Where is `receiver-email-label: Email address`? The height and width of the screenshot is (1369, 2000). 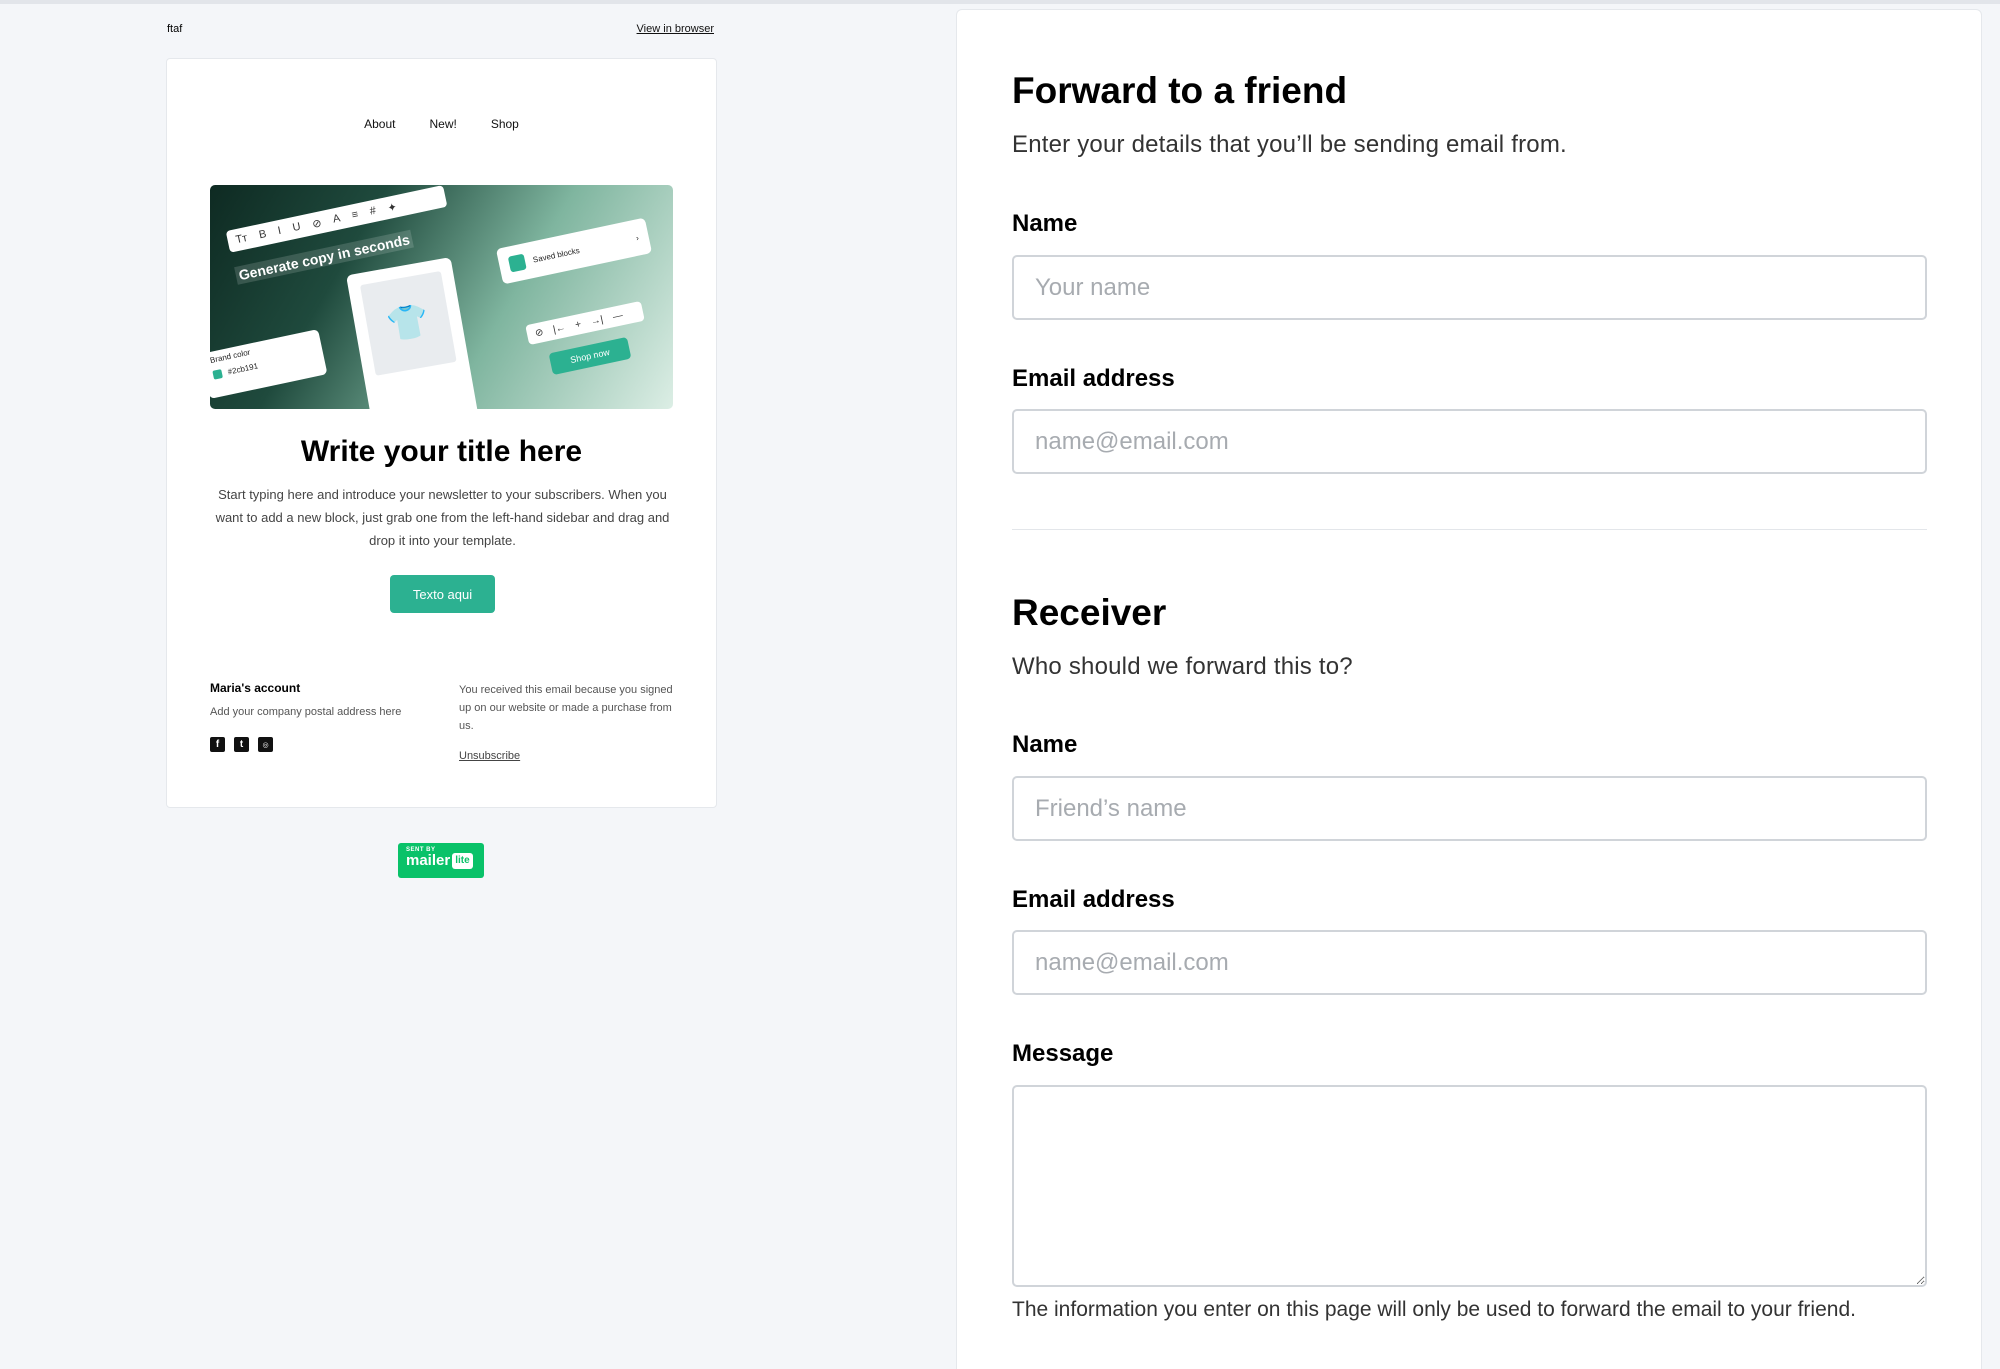 receiver-email-label: Email address is located at coordinates (1093, 899).